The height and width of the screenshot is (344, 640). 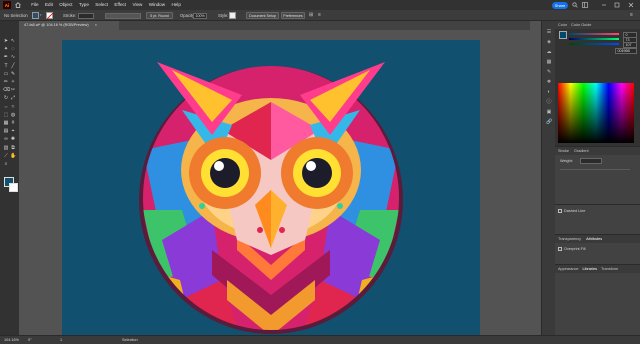 I want to click on hex-value: 00496B, so click(x=626, y=51).